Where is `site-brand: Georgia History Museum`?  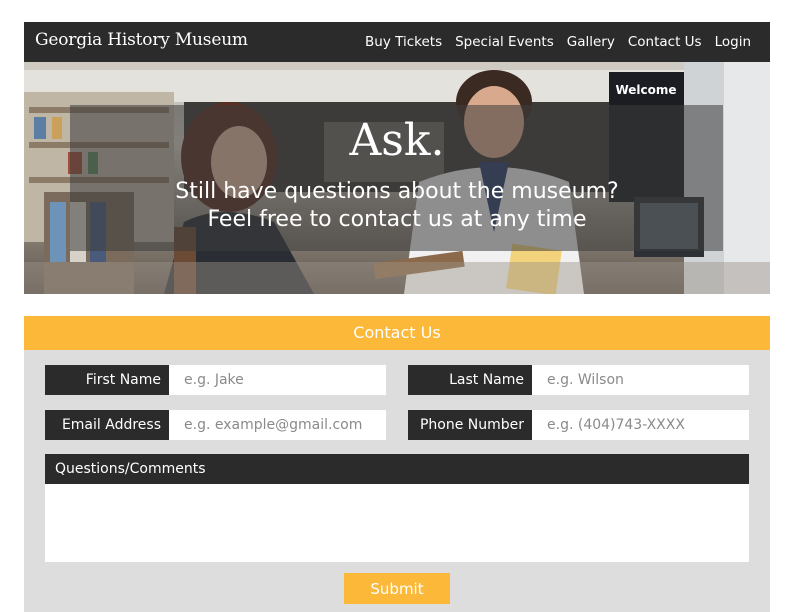
site-brand: Georgia History Museum is located at coordinates (141, 40).